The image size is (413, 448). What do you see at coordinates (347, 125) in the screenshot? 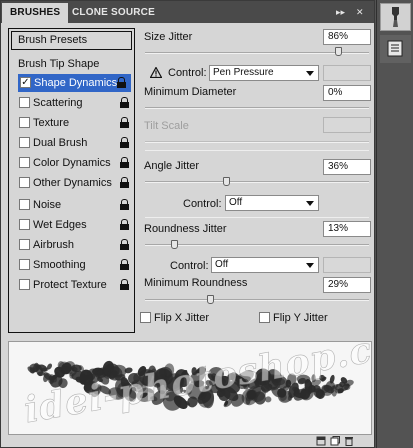
I see `tilt-scale-value` at bounding box center [347, 125].